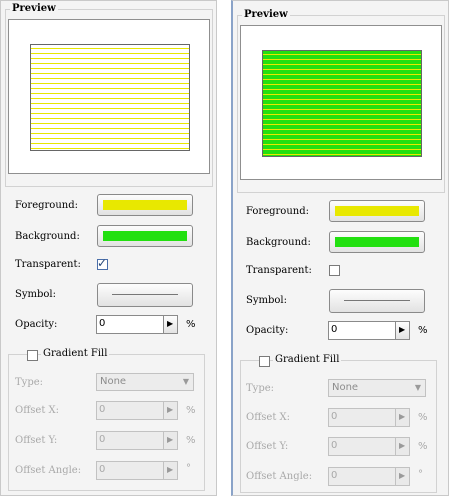  Describe the element at coordinates (334, 416) in the screenshot. I see `offset-x-value: 0` at that location.